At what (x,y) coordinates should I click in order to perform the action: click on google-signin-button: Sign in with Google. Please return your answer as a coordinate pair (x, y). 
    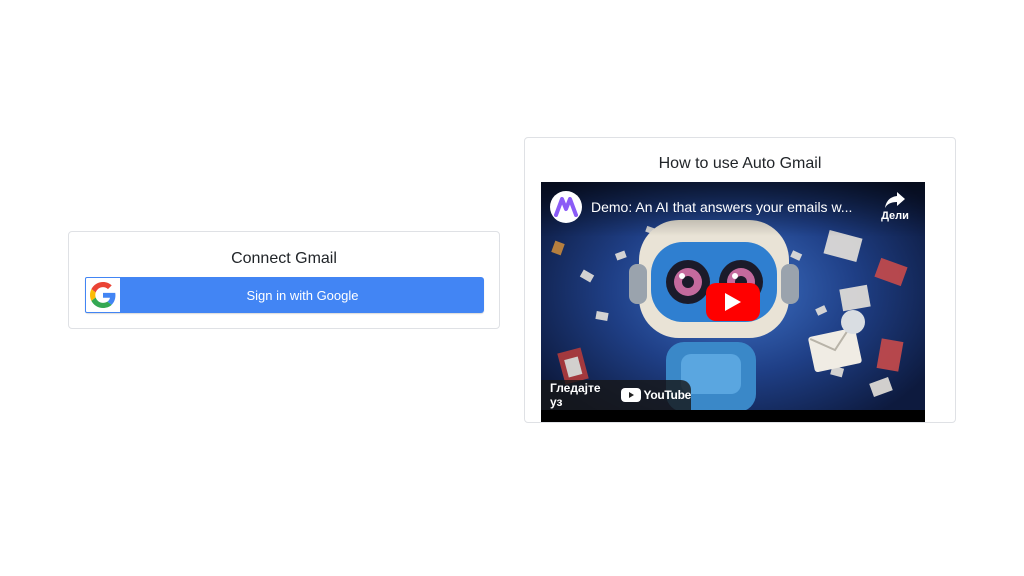
    Looking at the image, I should click on (284, 295).